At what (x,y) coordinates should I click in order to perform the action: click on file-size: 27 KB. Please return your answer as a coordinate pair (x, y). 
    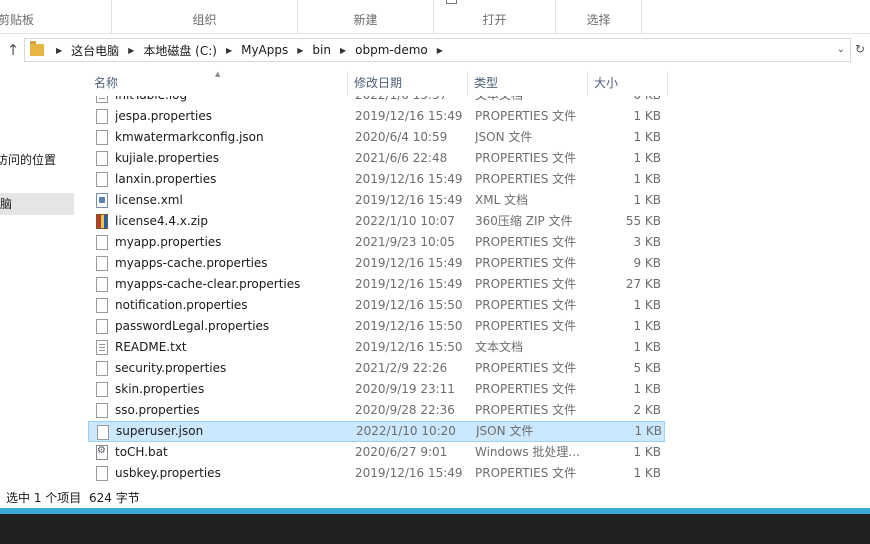
    Looking at the image, I should click on (643, 284).